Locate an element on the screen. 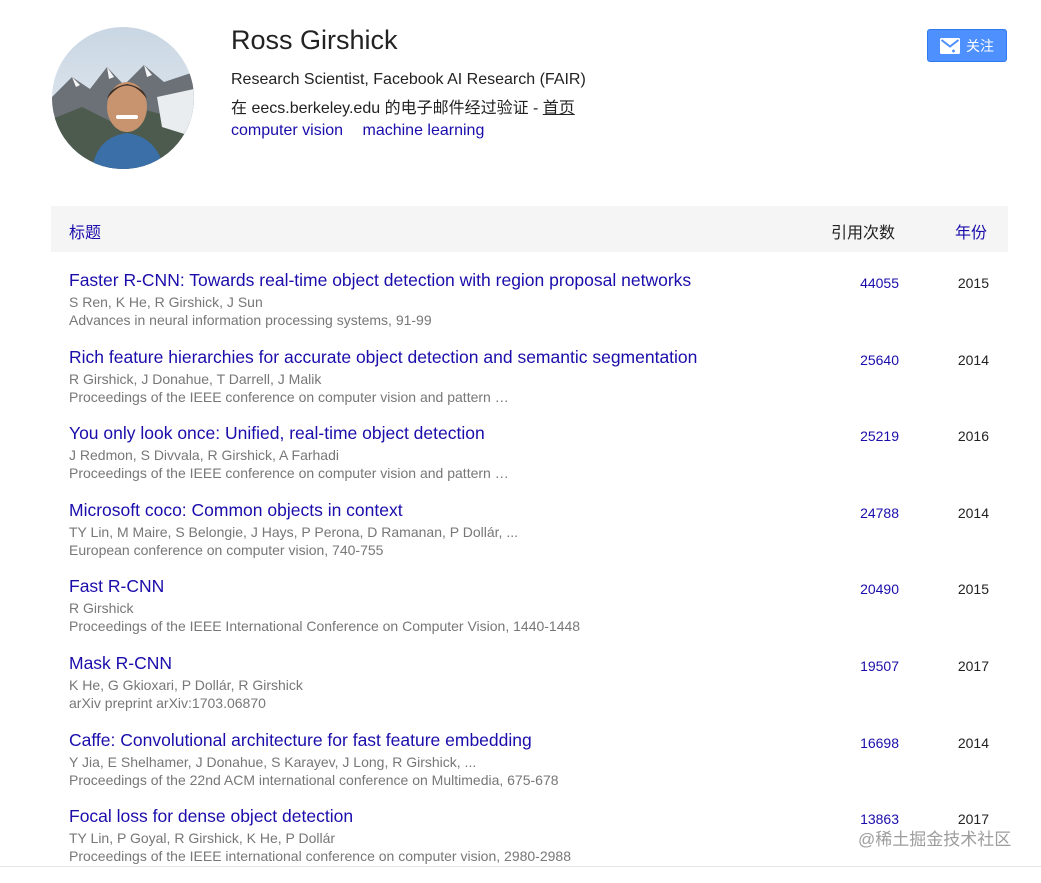 The image size is (1041, 883). publications-table-header: 标题 引用次数 年份 is located at coordinates (529, 229).